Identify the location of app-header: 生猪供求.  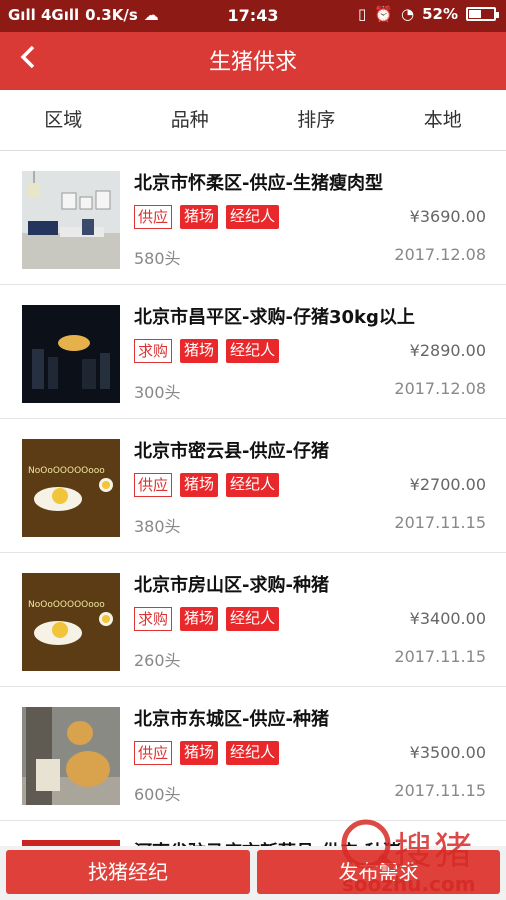
(253, 61).